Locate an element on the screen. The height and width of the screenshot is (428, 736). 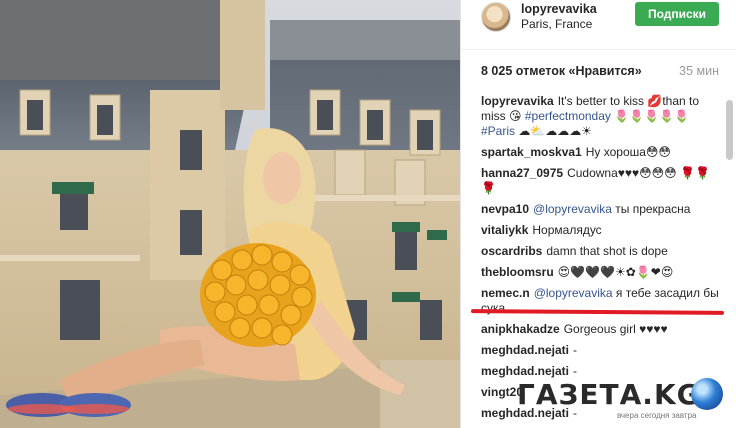
post-username: lopyrevavika is located at coordinates (559, 9).